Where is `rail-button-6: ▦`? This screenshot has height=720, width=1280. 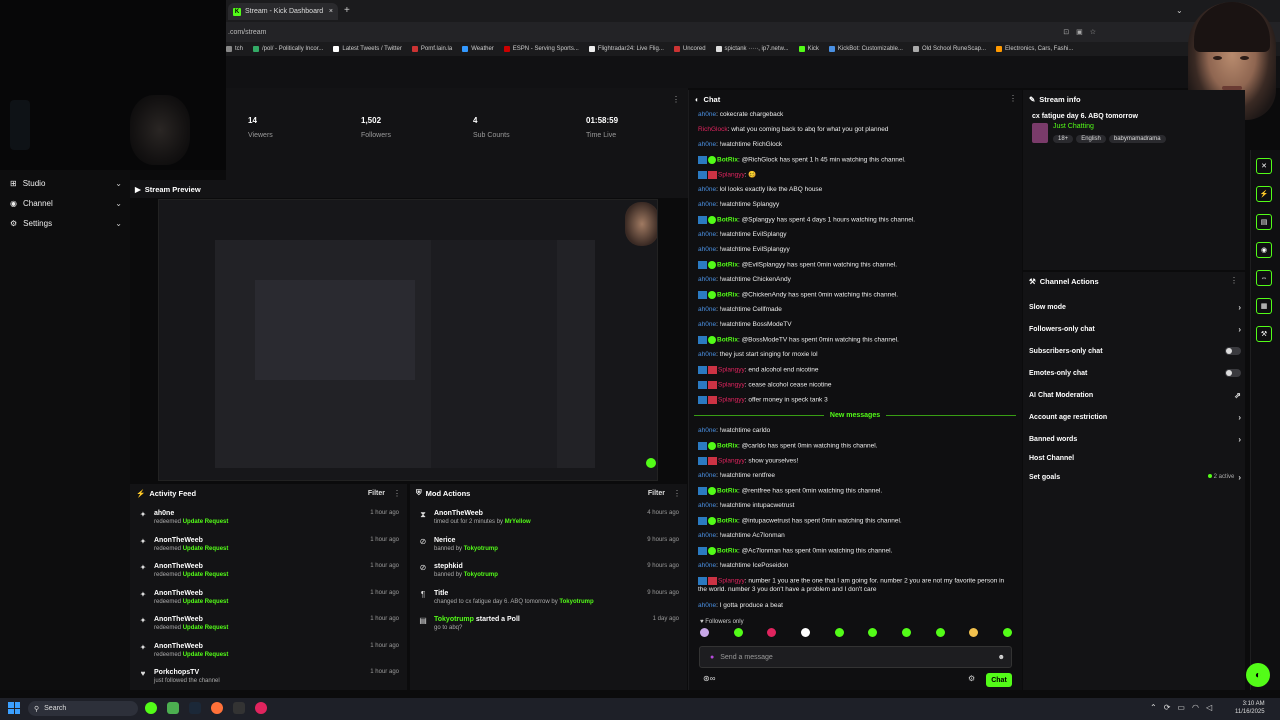
rail-button-6: ▦ is located at coordinates (1264, 306).